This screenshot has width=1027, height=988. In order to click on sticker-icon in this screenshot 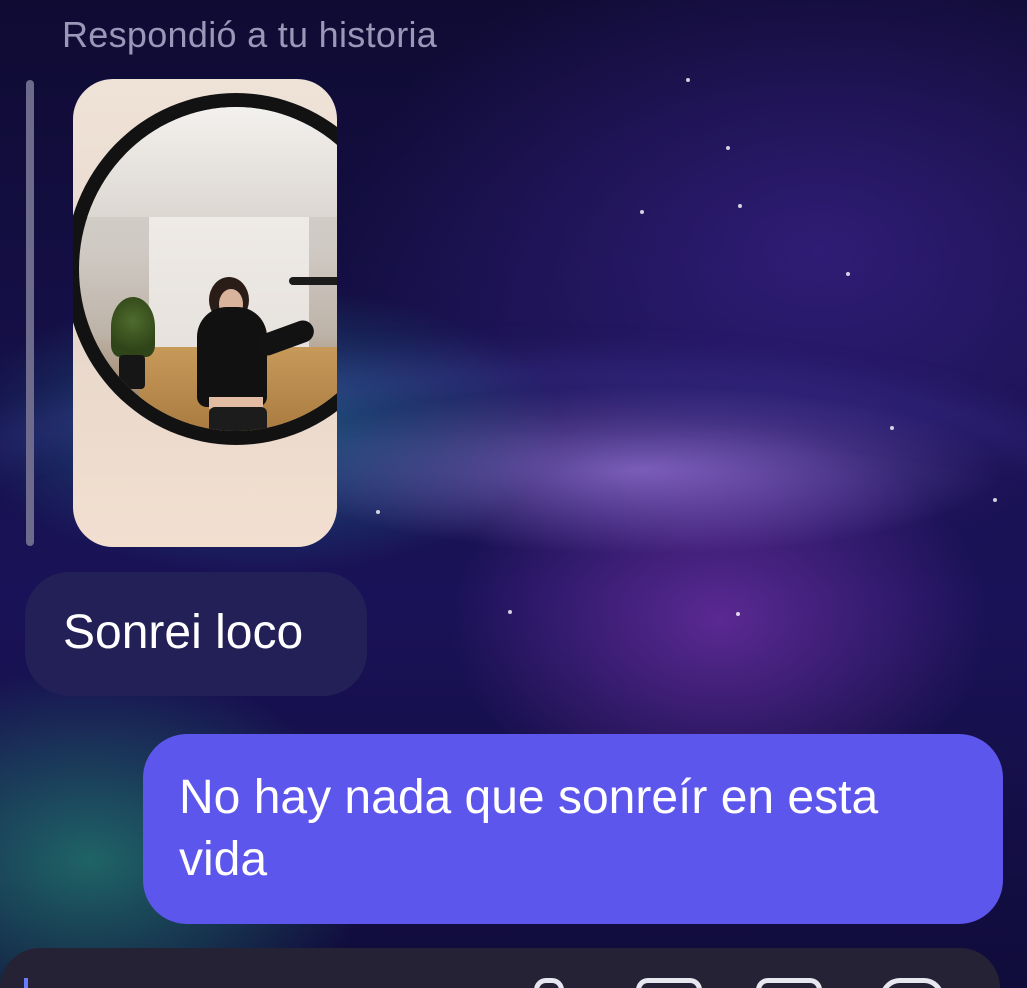, I will do `click(789, 983)`.